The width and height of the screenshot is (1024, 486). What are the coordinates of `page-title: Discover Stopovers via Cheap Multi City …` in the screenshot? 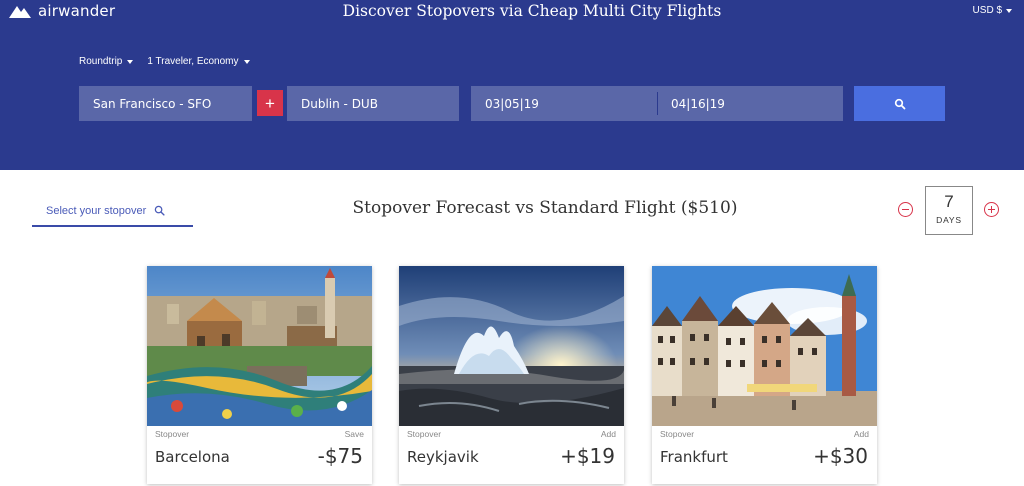 It's located at (532, 11).